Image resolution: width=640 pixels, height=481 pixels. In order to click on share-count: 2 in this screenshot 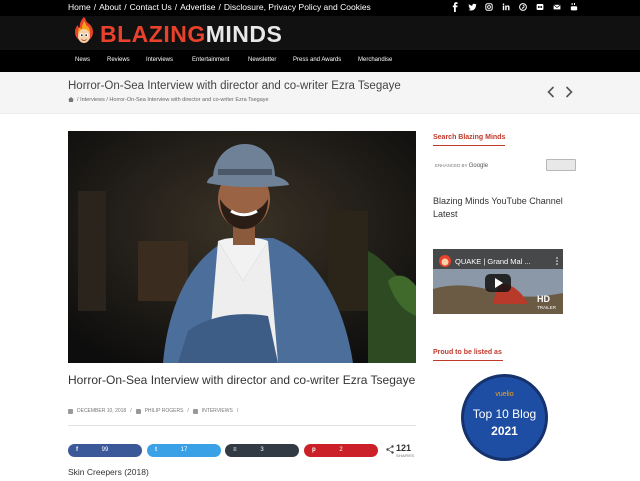, I will do `click(341, 450)`.